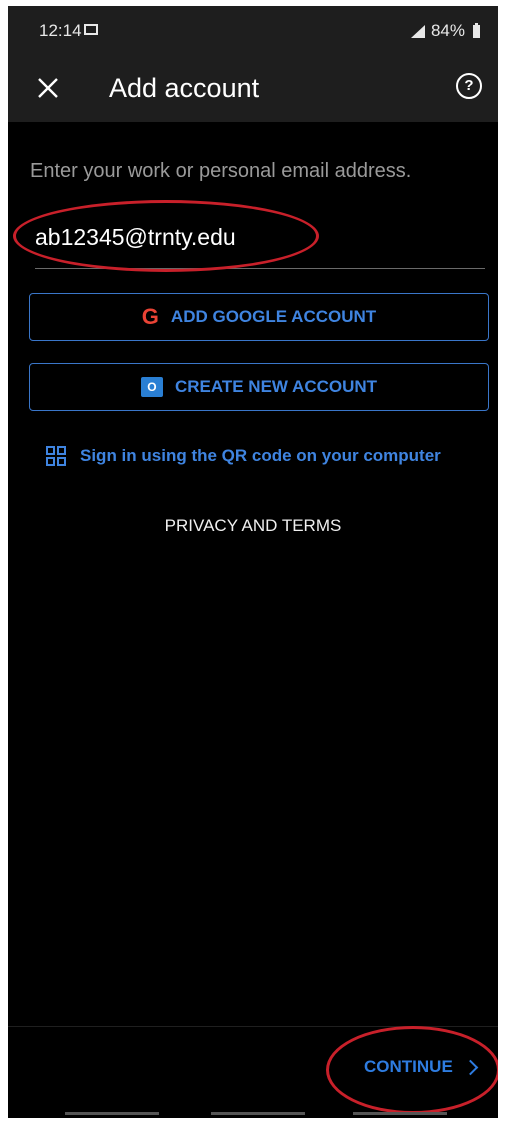  What do you see at coordinates (253, 31) in the screenshot?
I see `status-bar: 12:14 84%` at bounding box center [253, 31].